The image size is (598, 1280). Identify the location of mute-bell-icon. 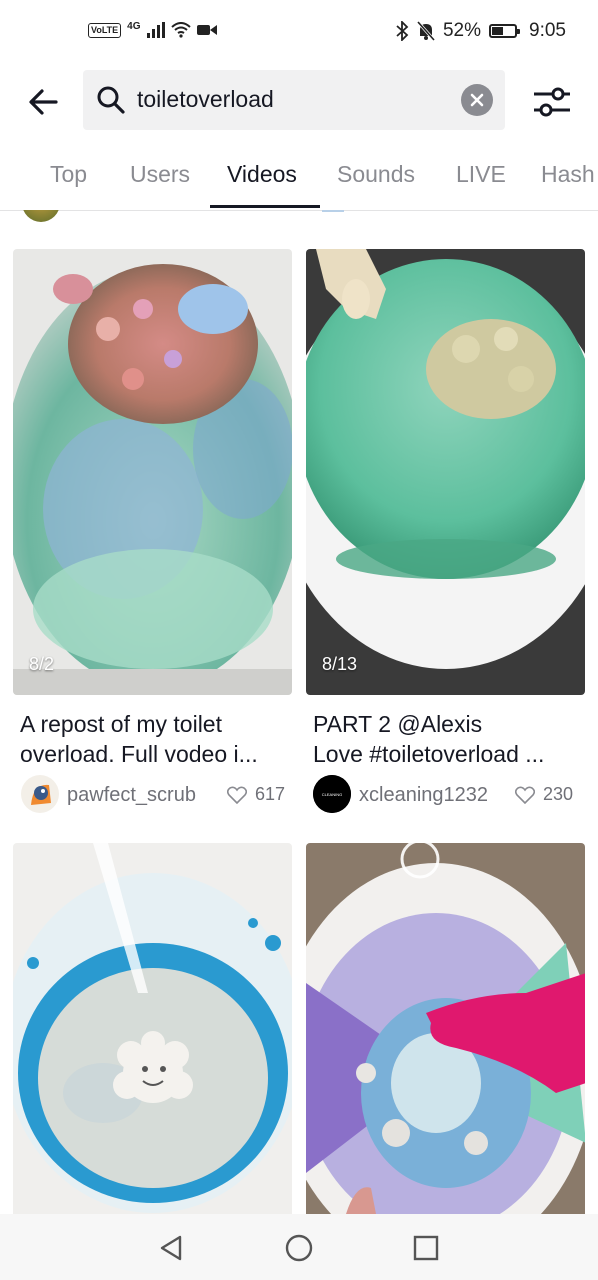
(425, 31).